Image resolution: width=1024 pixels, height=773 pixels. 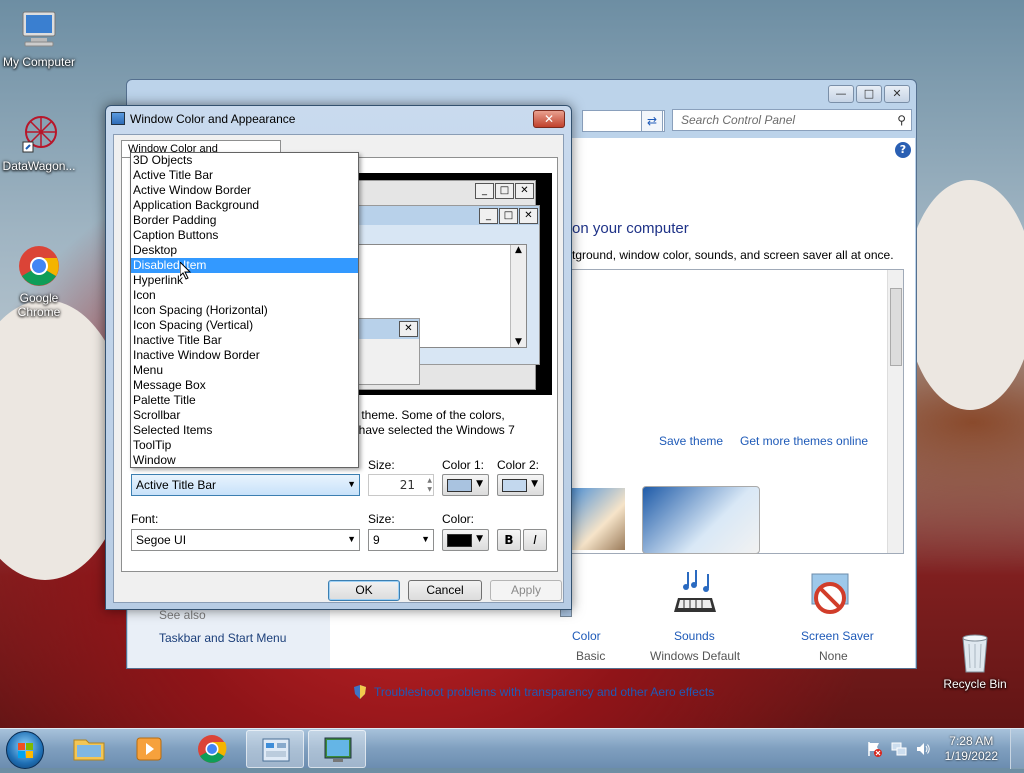 I want to click on desktop-icon-recycle-bin: Recycle Bin, so click(x=975, y=660).